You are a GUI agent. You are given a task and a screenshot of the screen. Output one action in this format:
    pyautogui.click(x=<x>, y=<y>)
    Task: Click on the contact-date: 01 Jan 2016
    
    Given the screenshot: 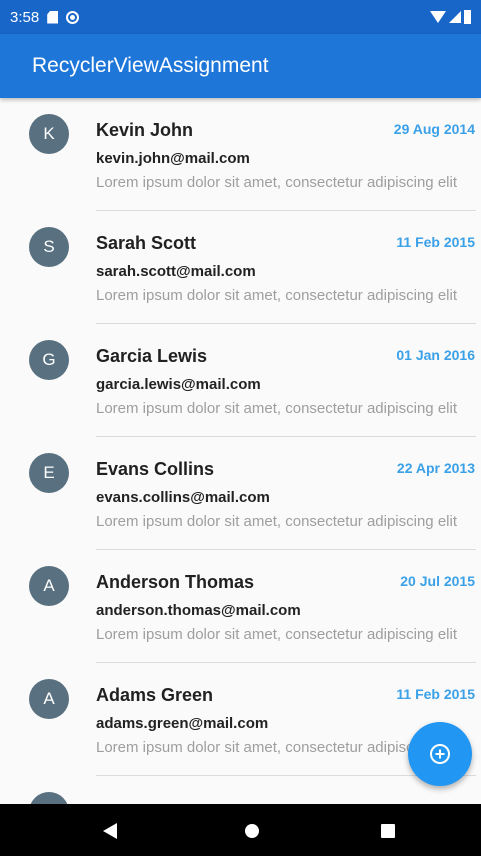 What is the action you would take?
    pyautogui.click(x=435, y=355)
    